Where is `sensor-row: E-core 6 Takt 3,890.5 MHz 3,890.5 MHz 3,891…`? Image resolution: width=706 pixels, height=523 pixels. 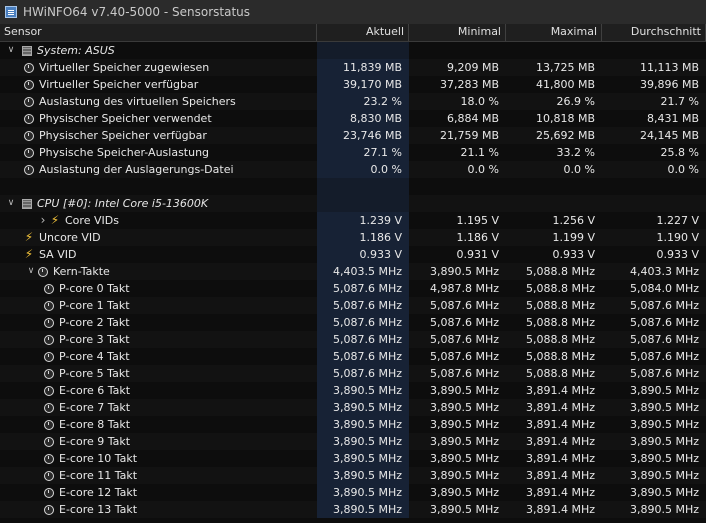 sensor-row: E-core 6 Takt 3,890.5 MHz 3,890.5 MHz 3,891… is located at coordinates (353, 390).